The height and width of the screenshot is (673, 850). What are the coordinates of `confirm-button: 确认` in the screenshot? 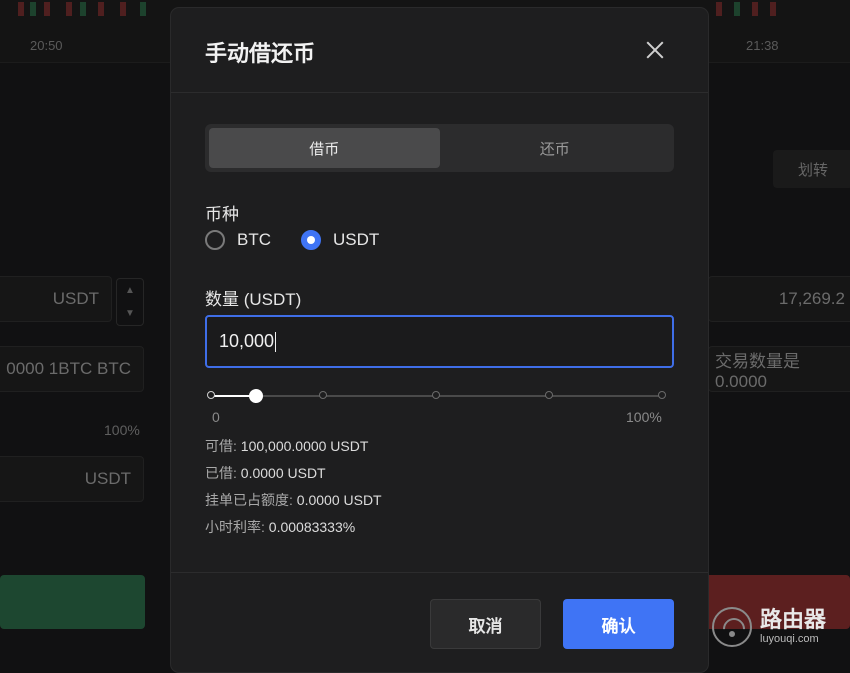 It's located at (618, 624).